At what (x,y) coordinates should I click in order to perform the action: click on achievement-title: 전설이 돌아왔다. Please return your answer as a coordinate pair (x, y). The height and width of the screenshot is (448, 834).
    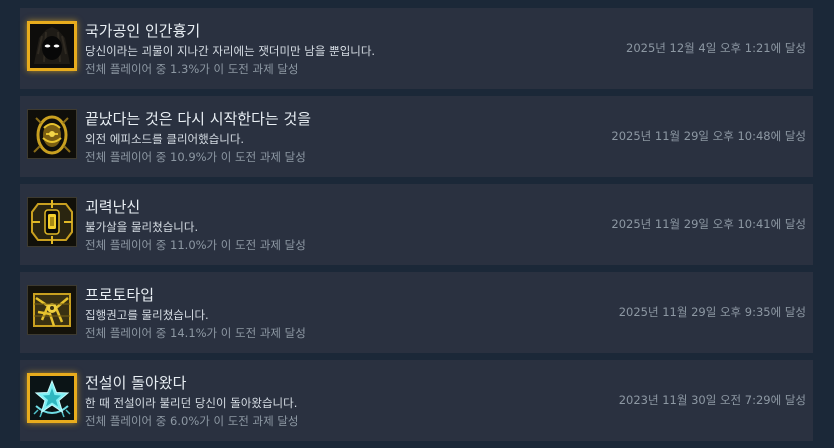
    Looking at the image, I should click on (136, 383).